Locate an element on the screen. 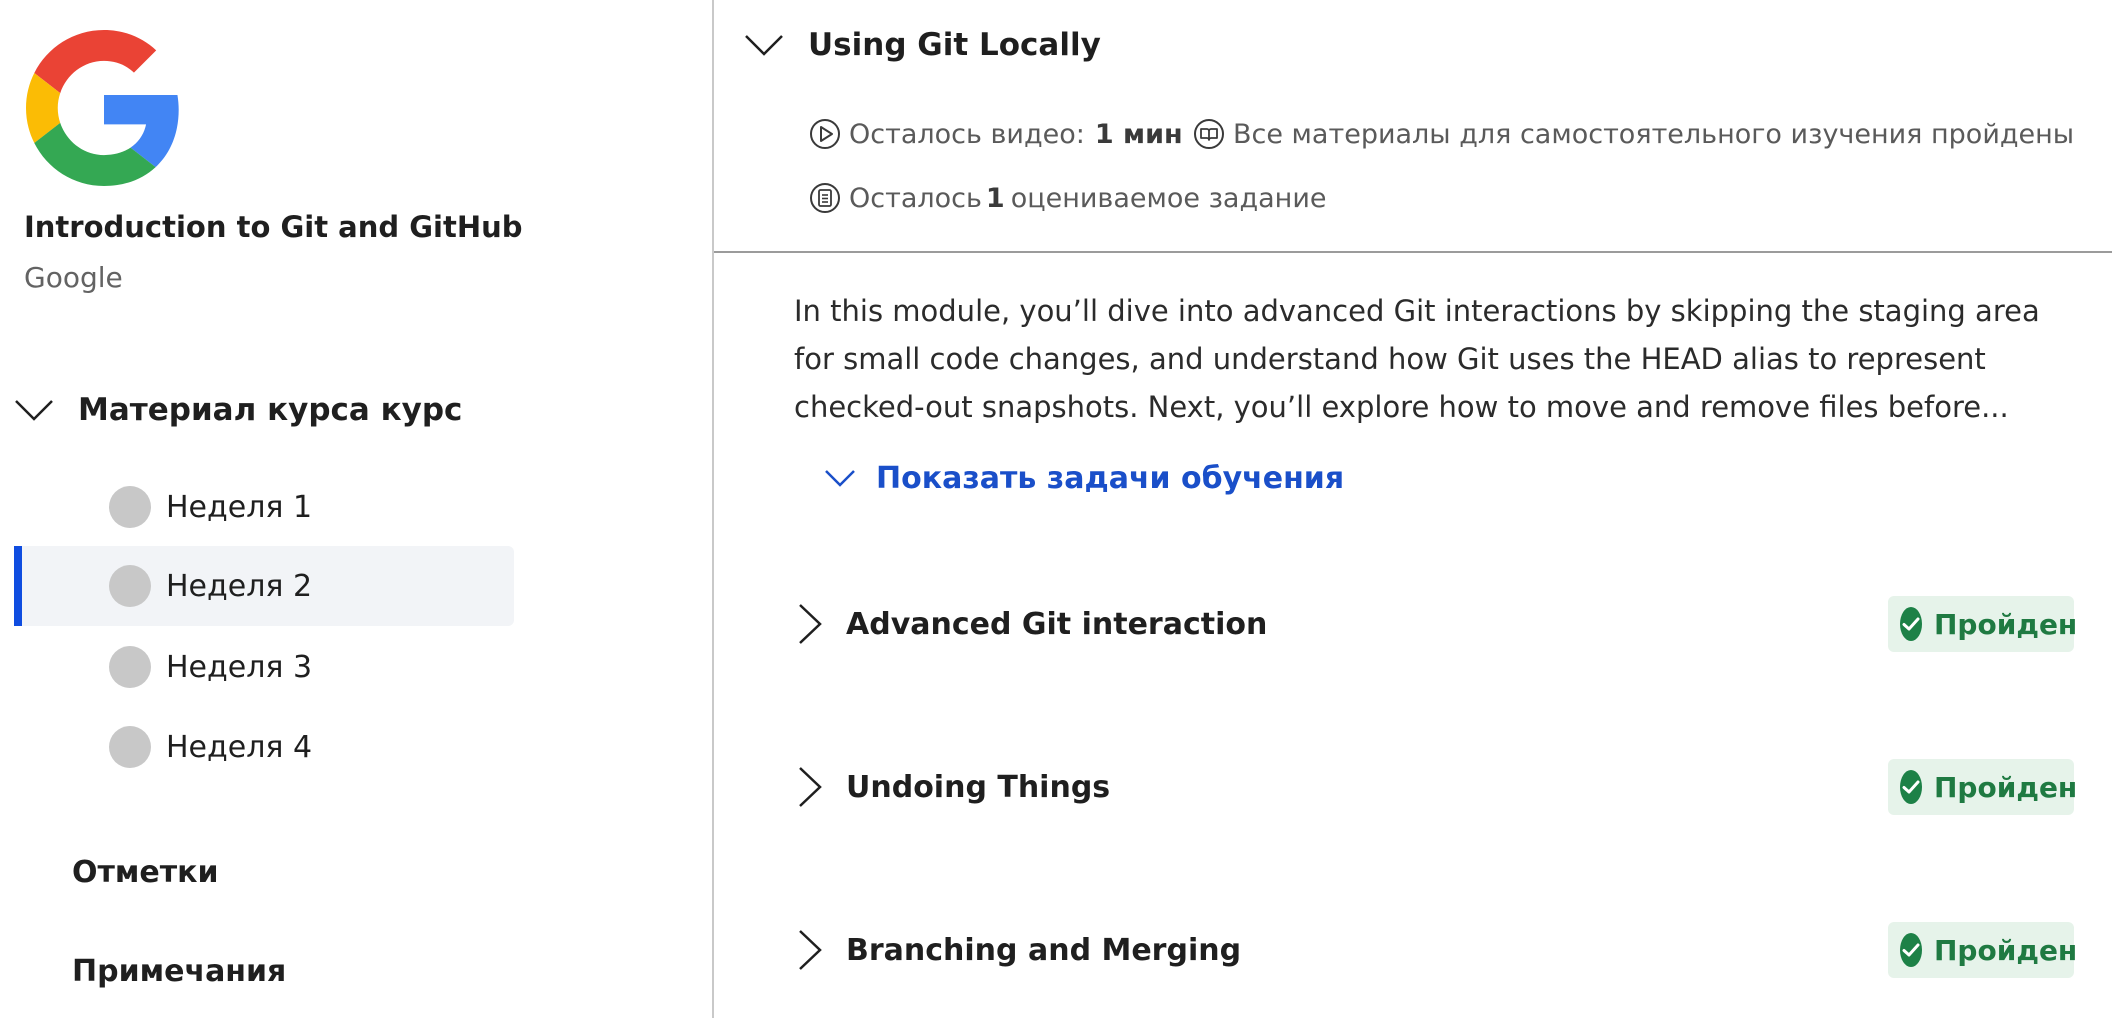 This screenshot has height=1018, width=2112. lesson-title: Undoing Things is located at coordinates (978, 787).